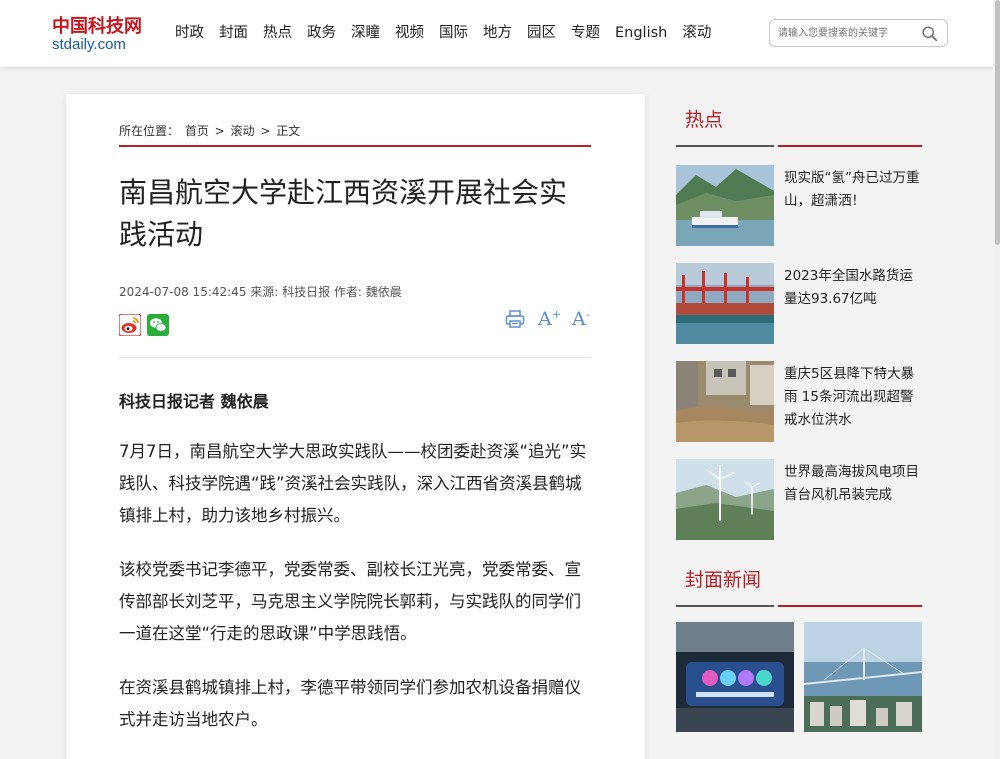 This screenshot has width=1000, height=759. Describe the element at coordinates (929, 33) in the screenshot. I see `search-icon` at that location.